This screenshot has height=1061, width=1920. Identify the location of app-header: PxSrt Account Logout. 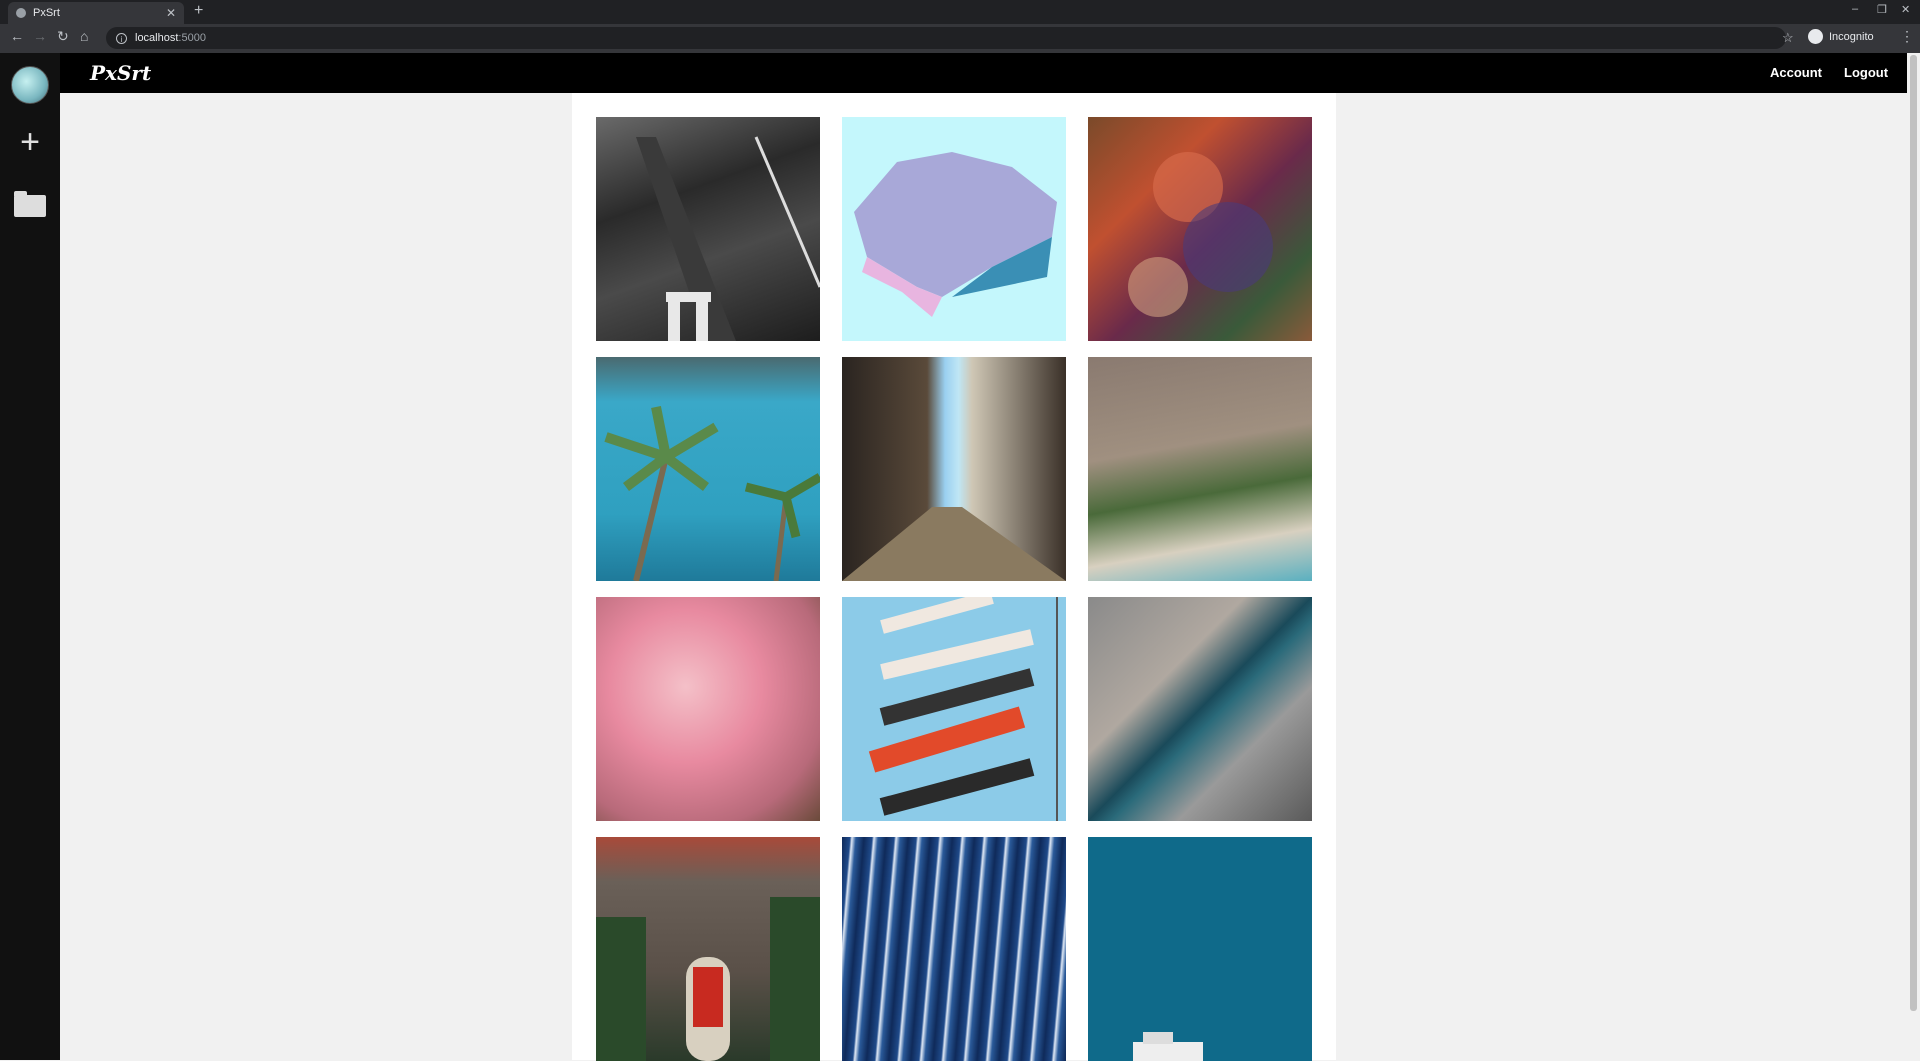
(990, 73).